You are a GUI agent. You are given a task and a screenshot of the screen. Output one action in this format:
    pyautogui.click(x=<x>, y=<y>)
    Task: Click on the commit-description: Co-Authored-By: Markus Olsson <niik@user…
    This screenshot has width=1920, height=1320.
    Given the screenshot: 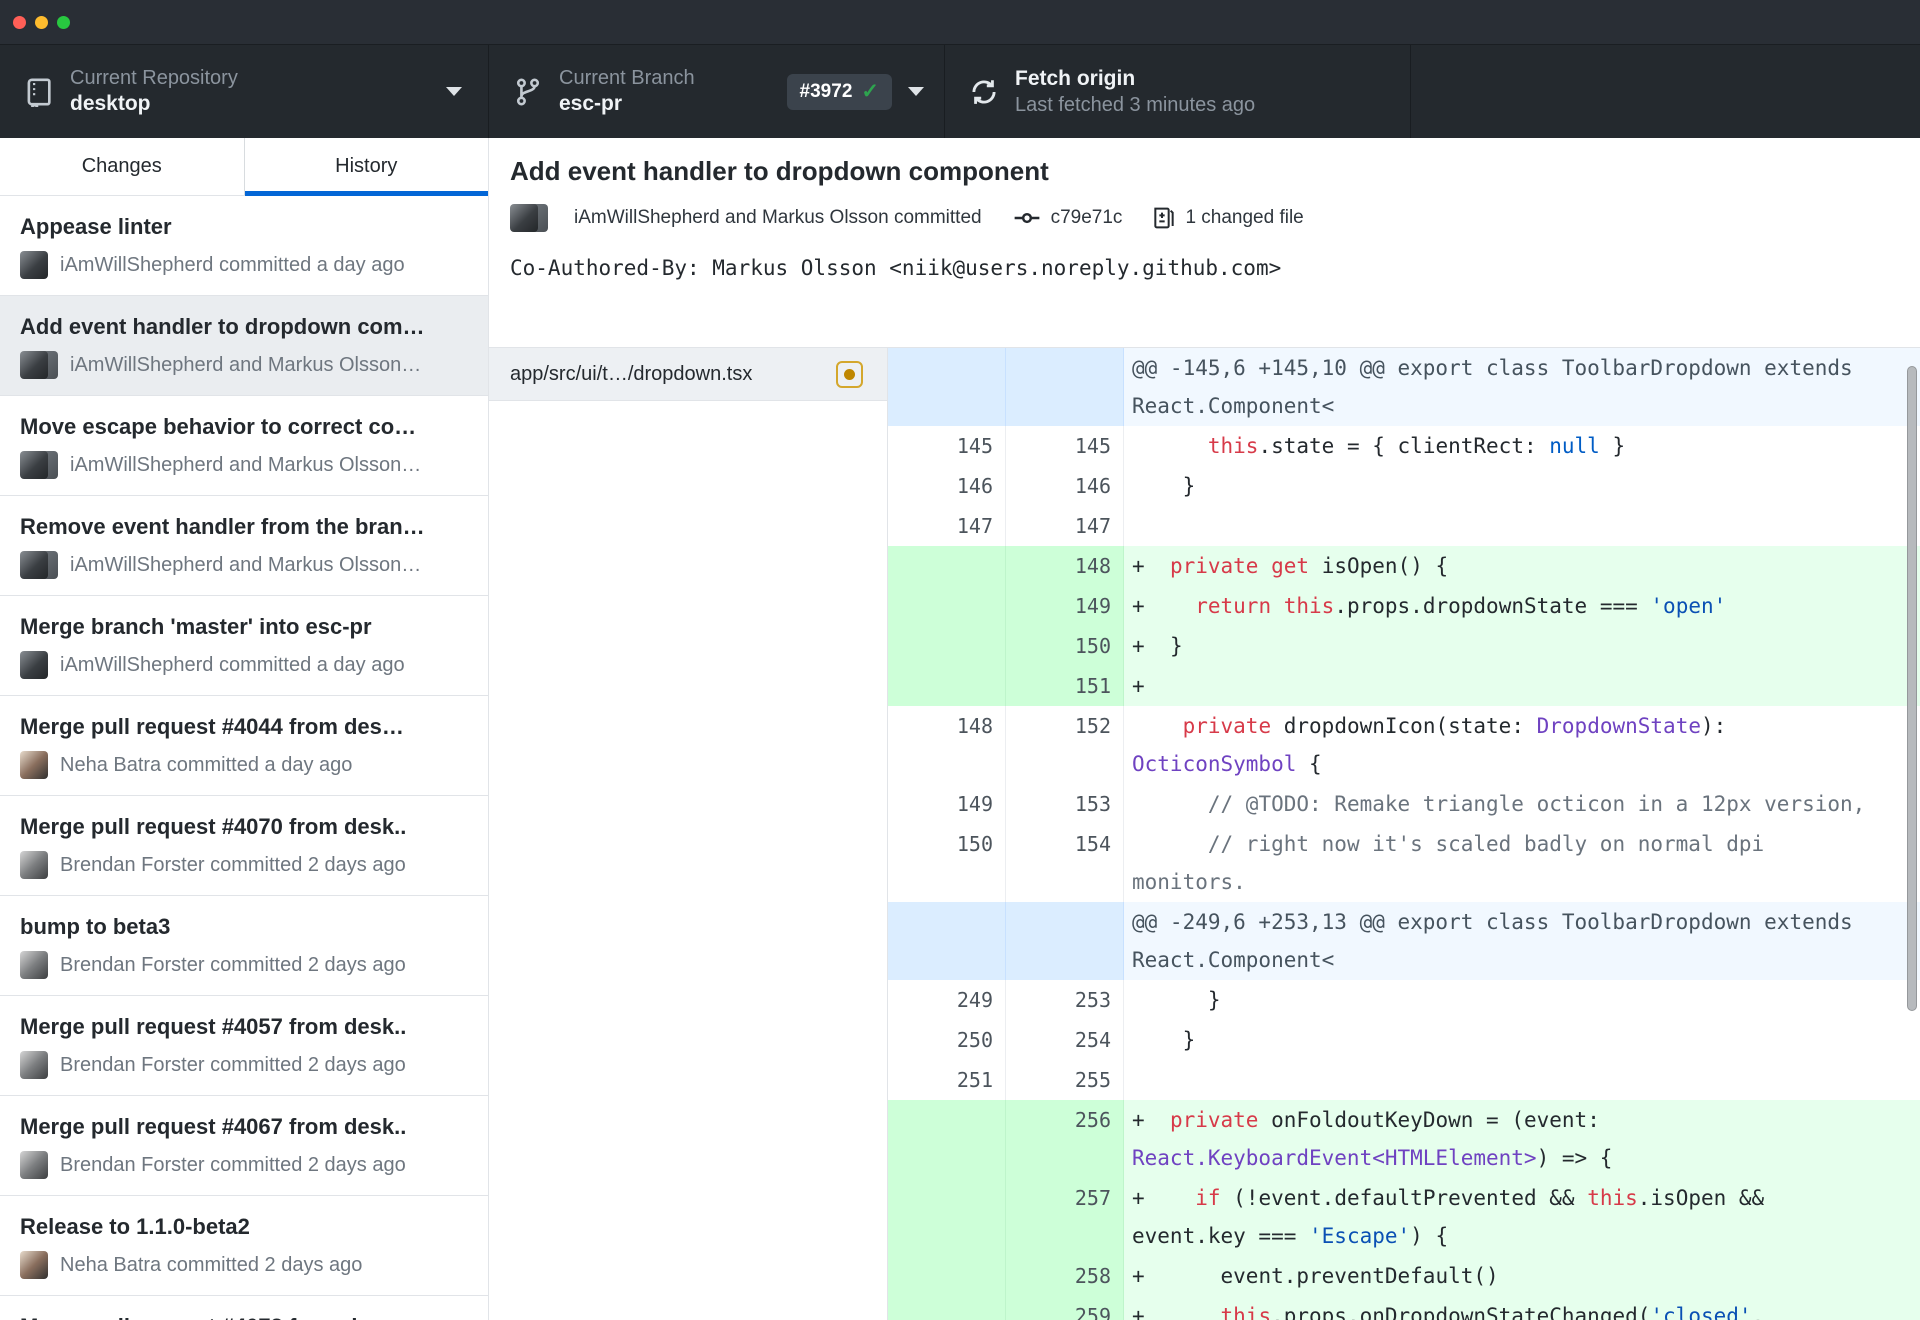 What is the action you would take?
    pyautogui.click(x=896, y=268)
    